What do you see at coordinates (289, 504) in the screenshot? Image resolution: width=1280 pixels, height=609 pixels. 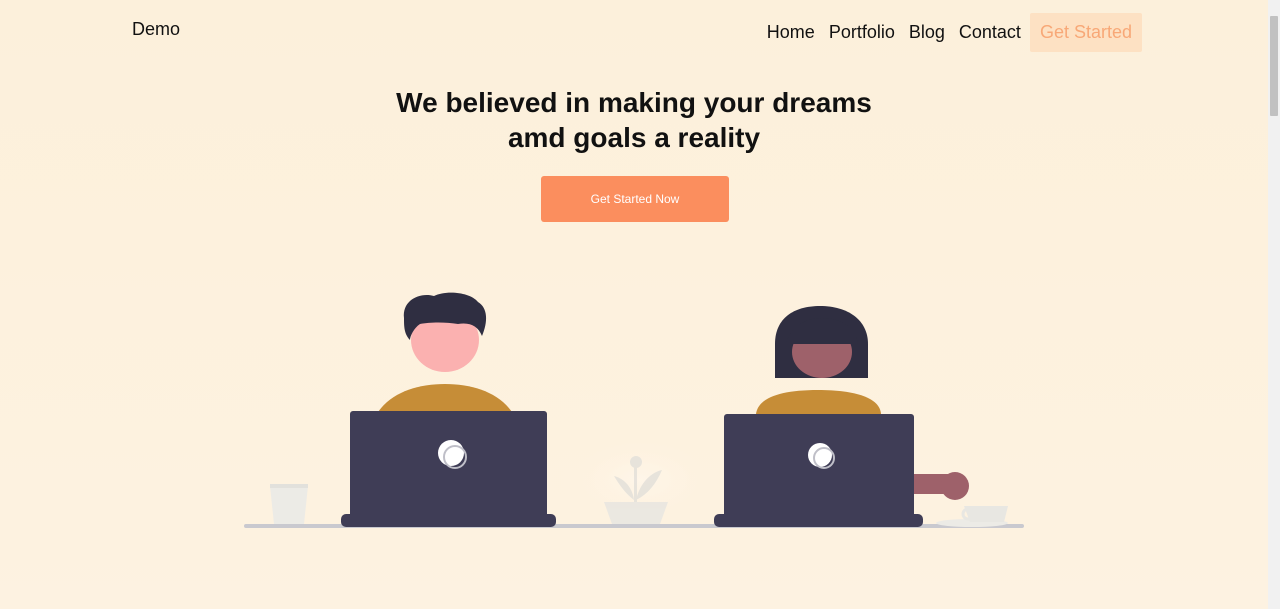 I see `cup-left-icon` at bounding box center [289, 504].